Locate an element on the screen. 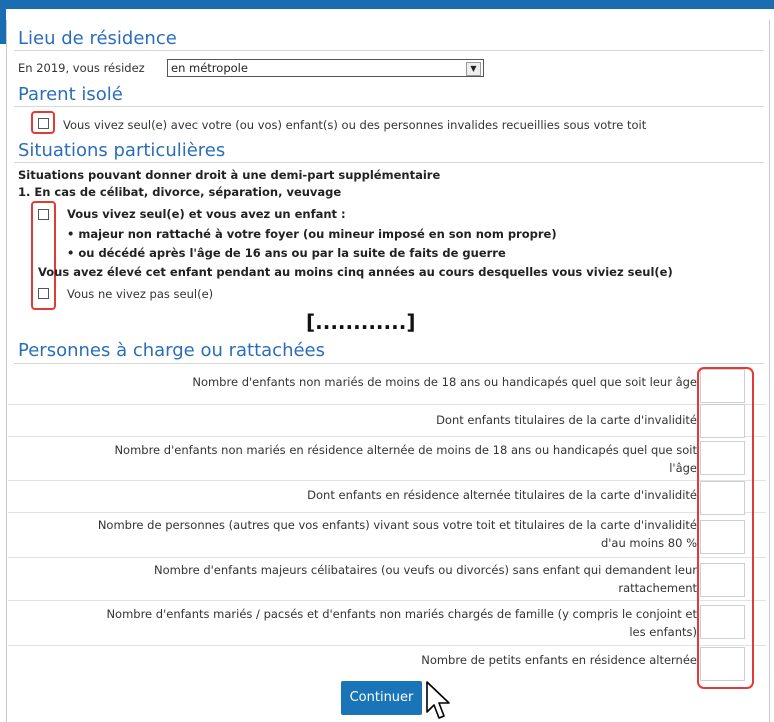 This screenshot has height=722, width=774. residence-selected-value: en métropole is located at coordinates (209, 68).